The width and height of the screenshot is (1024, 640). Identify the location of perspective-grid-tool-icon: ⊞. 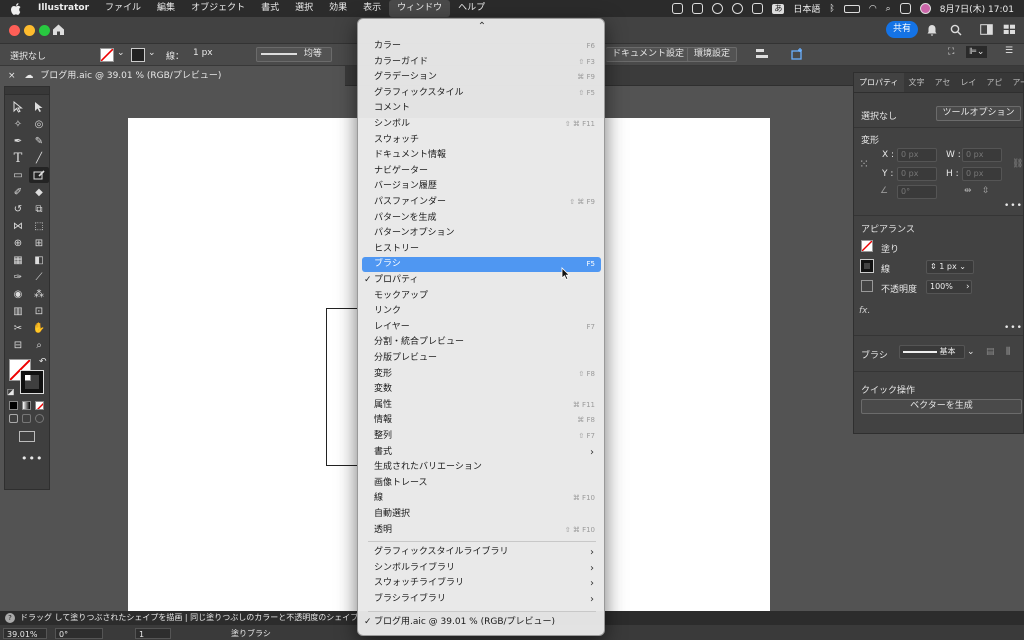
(39, 243).